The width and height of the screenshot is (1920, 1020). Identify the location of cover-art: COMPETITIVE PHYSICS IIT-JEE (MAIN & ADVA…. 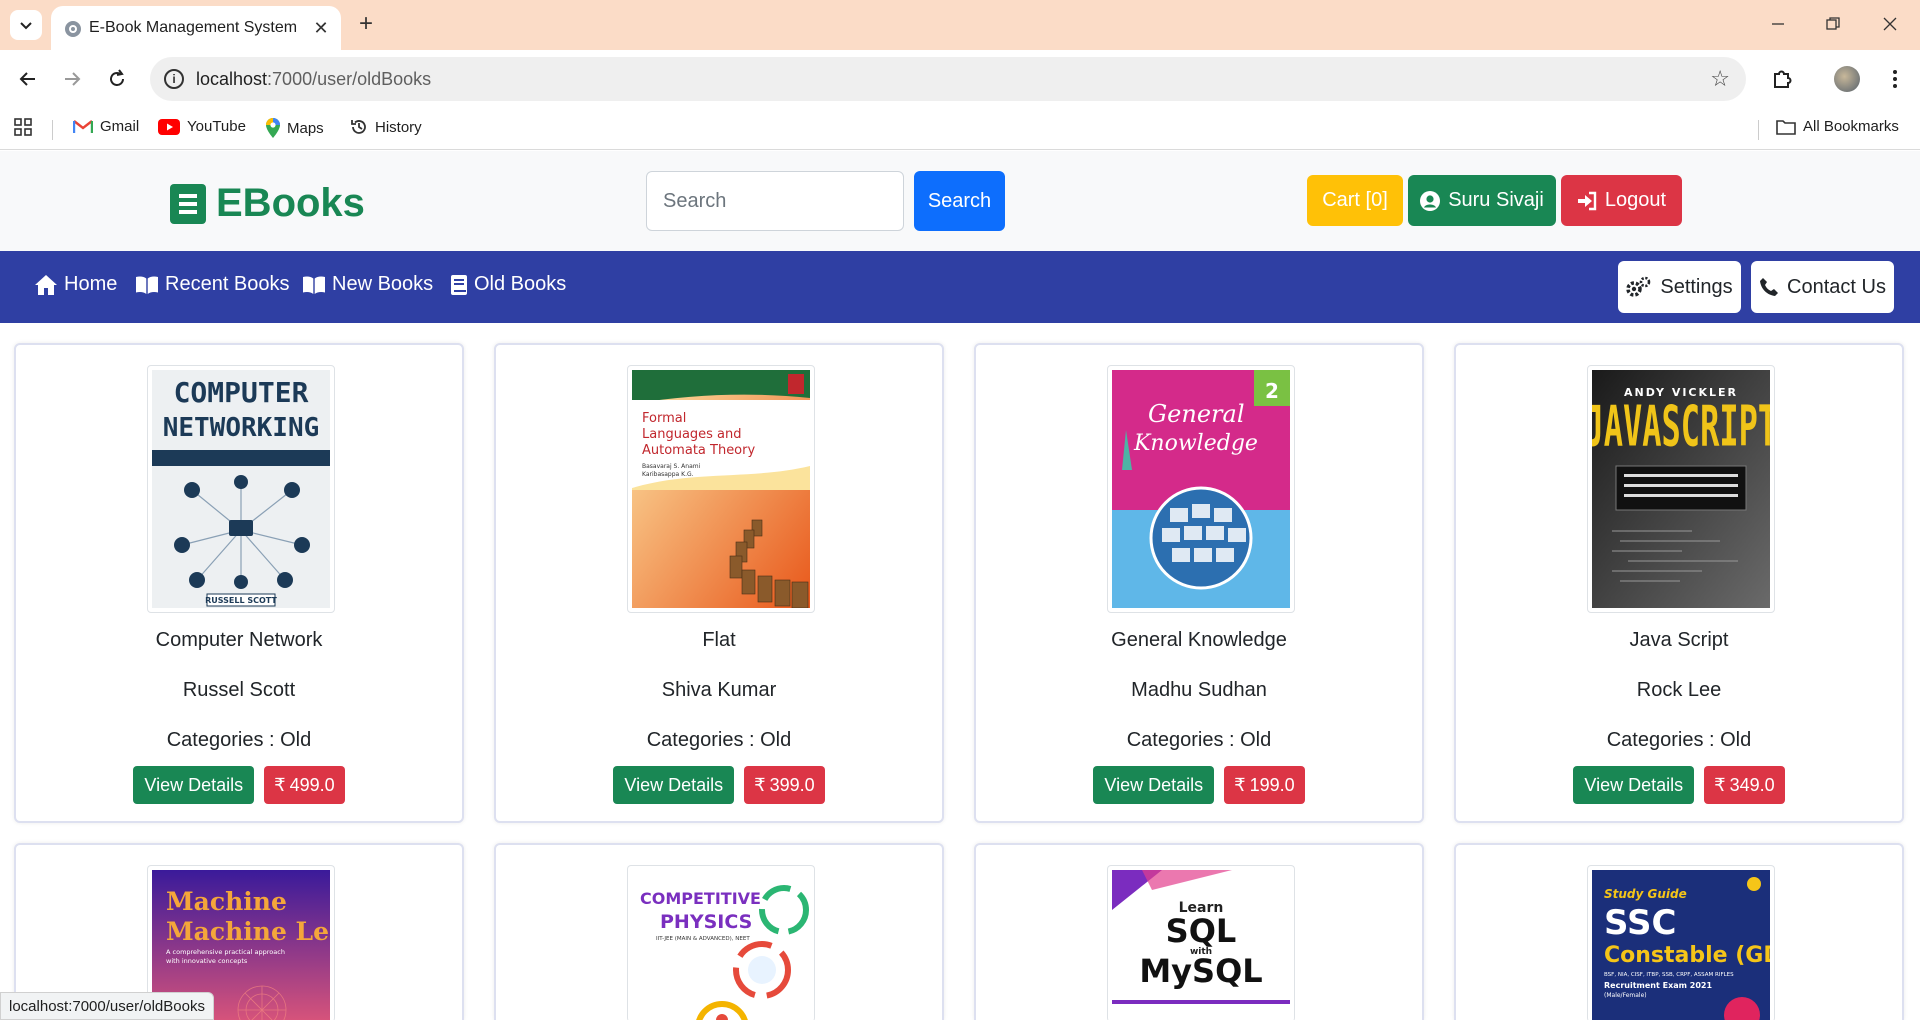
(721, 945).